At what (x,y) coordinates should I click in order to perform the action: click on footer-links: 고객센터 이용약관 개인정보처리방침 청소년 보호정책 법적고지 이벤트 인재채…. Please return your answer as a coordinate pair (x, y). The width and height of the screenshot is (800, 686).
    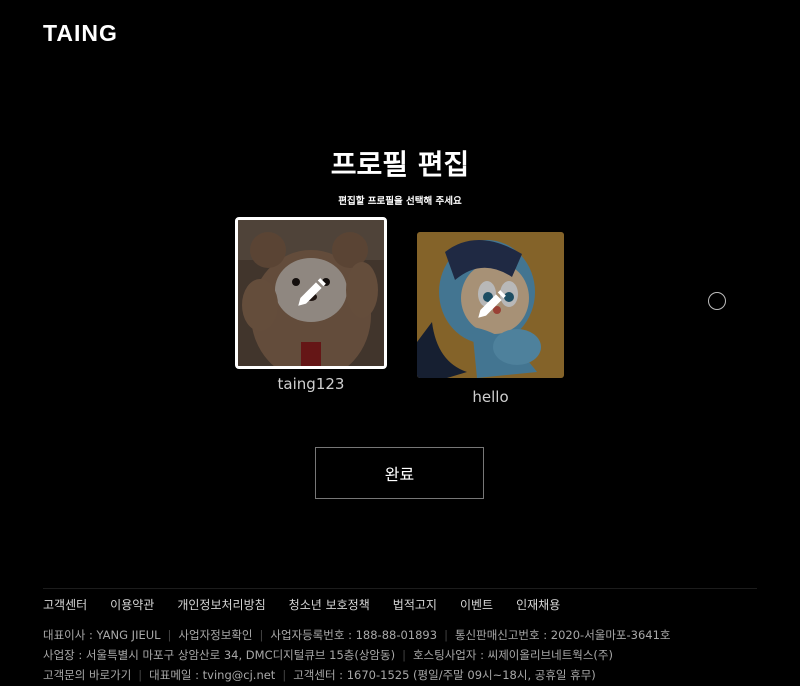
    Looking at the image, I should click on (313, 604).